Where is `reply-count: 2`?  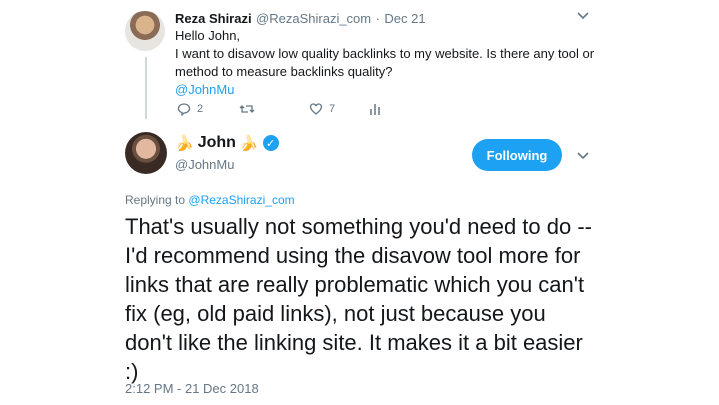 reply-count: 2 is located at coordinates (200, 109).